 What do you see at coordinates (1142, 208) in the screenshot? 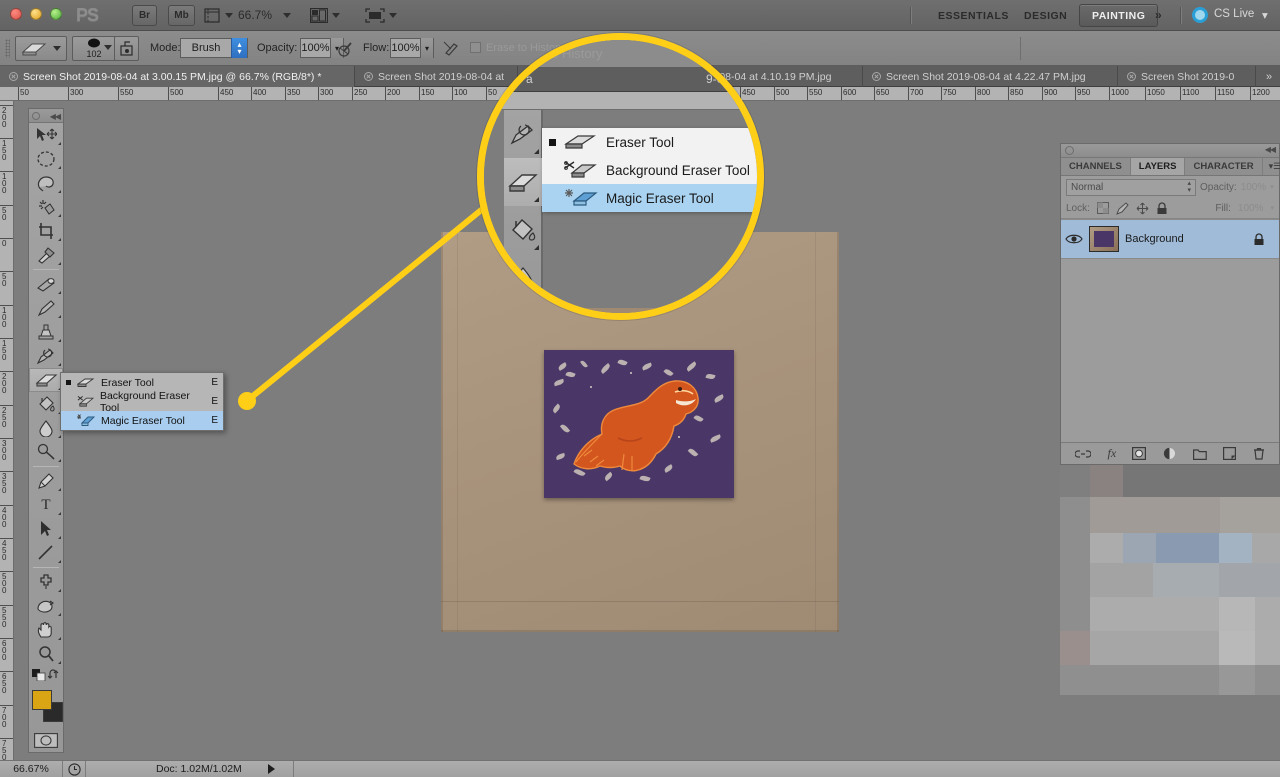
I see `lock-position-icon` at bounding box center [1142, 208].